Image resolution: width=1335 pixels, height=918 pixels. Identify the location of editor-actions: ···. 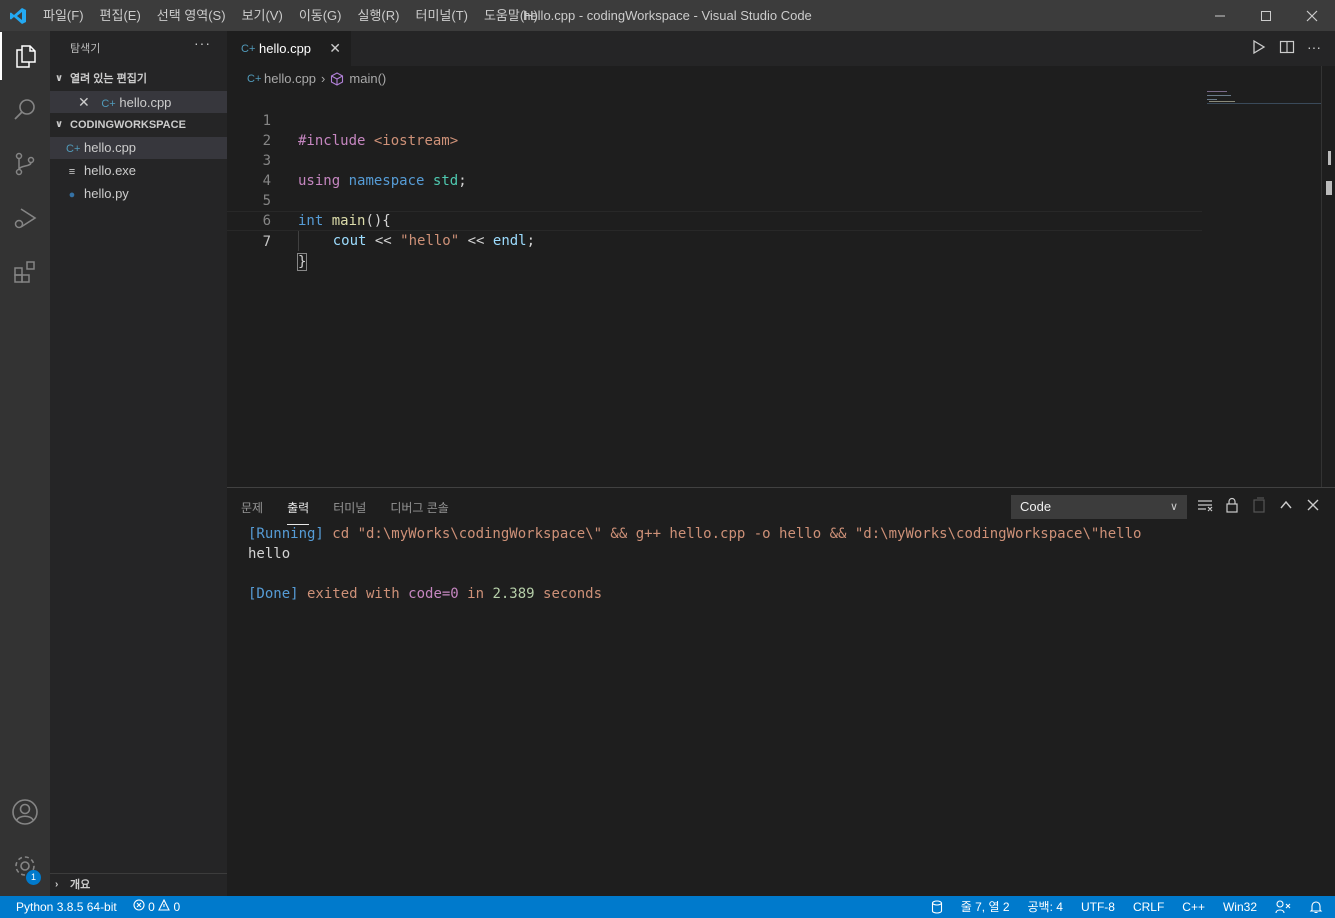
(1286, 47).